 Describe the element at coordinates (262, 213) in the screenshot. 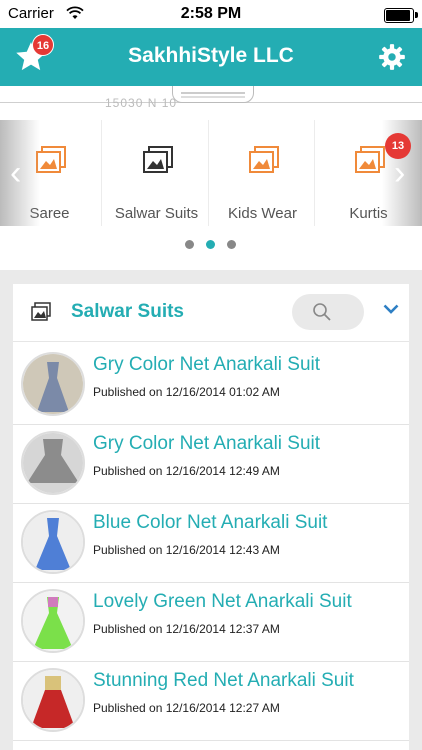

I see `category-label: Kids Wear` at that location.